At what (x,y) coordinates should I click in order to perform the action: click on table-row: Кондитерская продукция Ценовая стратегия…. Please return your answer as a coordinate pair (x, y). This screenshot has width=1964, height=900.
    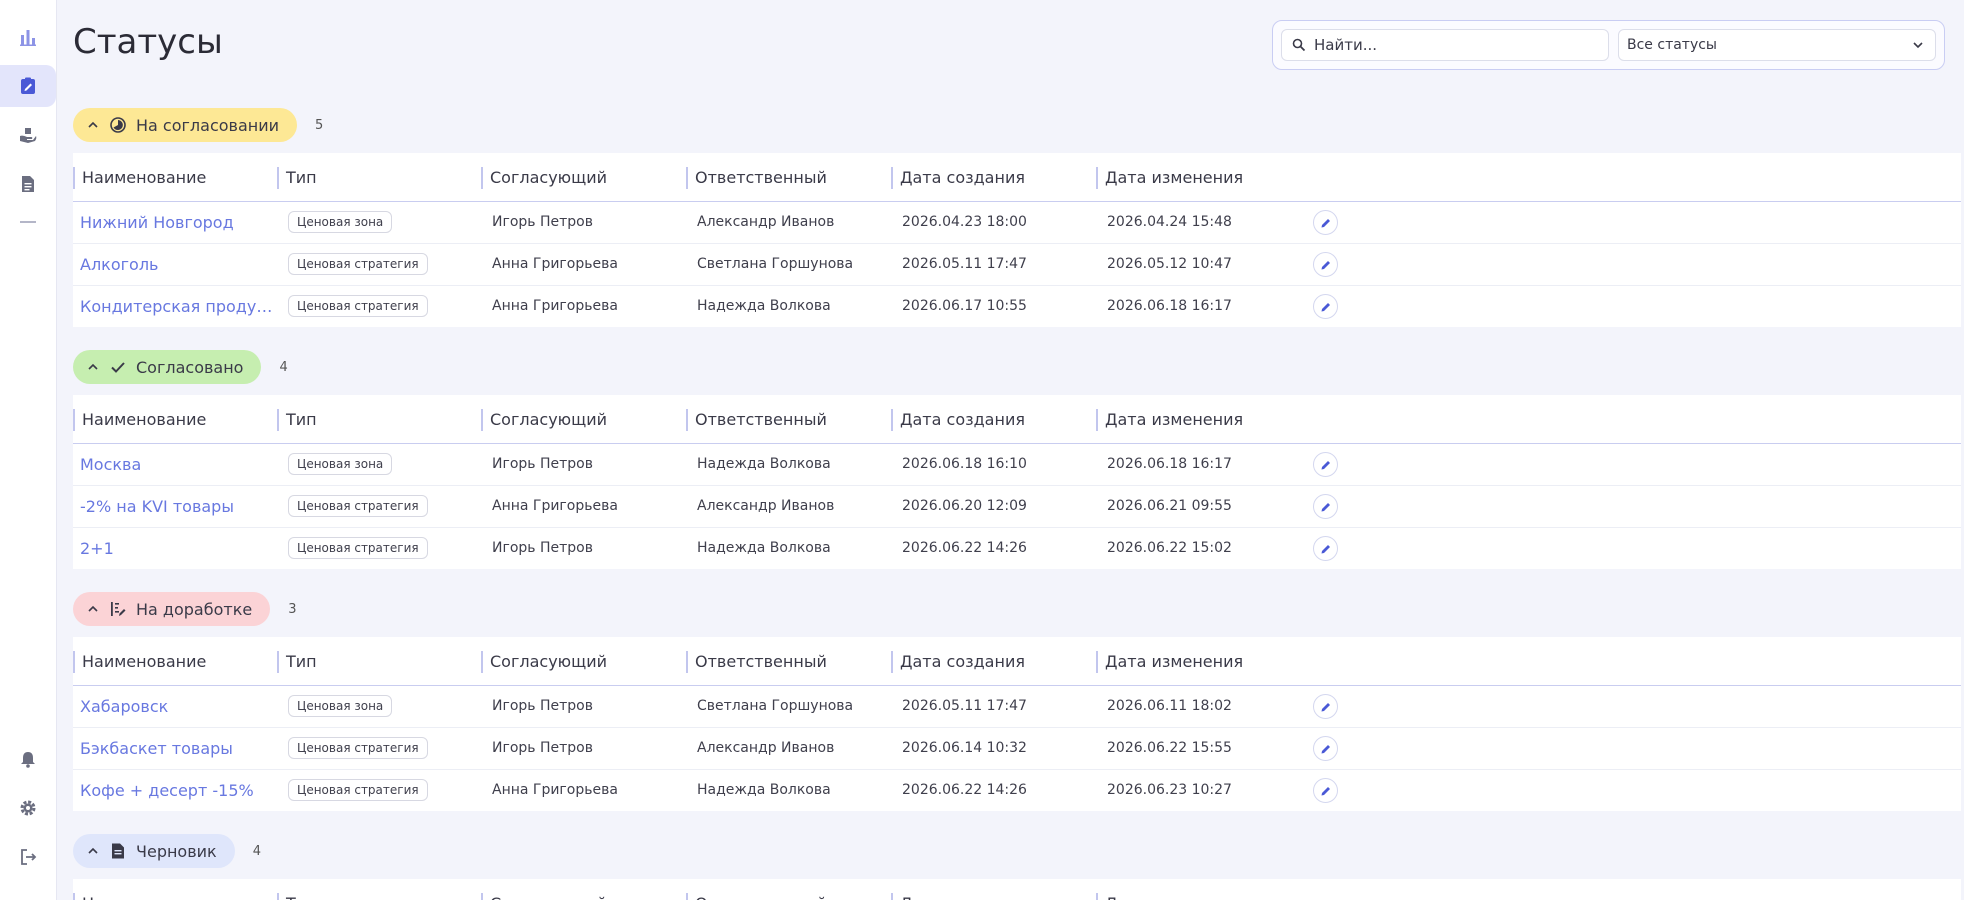
    Looking at the image, I should click on (1017, 306).